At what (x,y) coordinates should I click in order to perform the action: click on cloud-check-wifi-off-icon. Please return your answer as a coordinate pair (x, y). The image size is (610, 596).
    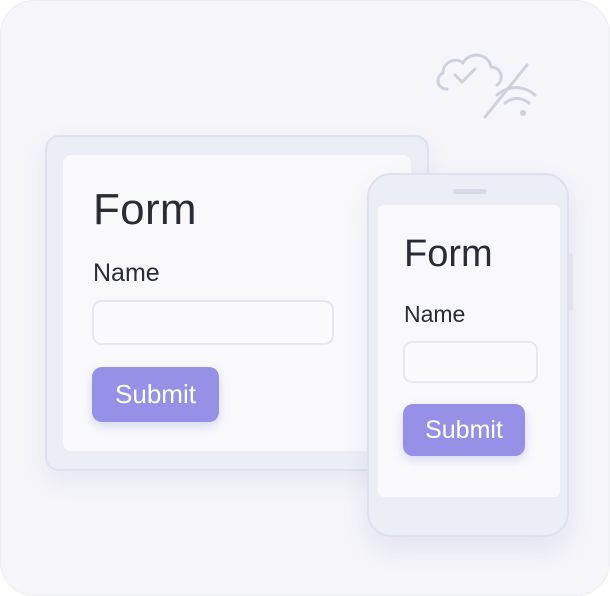
    Looking at the image, I should click on (486, 86).